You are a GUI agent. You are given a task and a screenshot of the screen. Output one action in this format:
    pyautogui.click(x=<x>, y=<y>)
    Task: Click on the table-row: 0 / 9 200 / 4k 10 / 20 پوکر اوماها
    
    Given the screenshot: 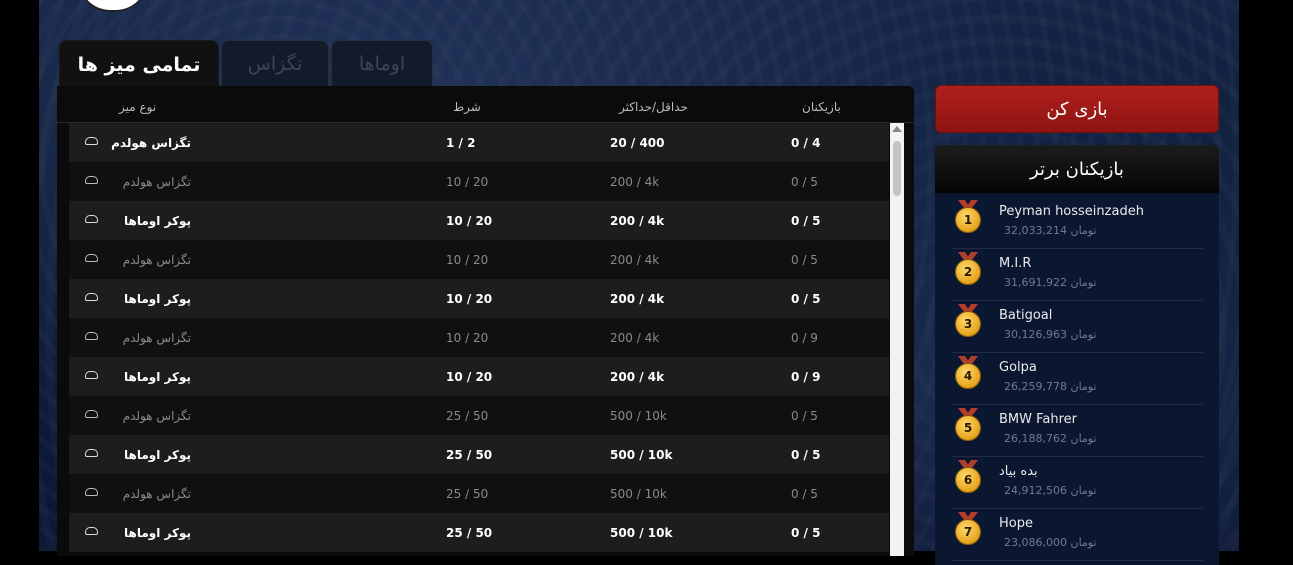 What is the action you would take?
    pyautogui.click(x=479, y=376)
    